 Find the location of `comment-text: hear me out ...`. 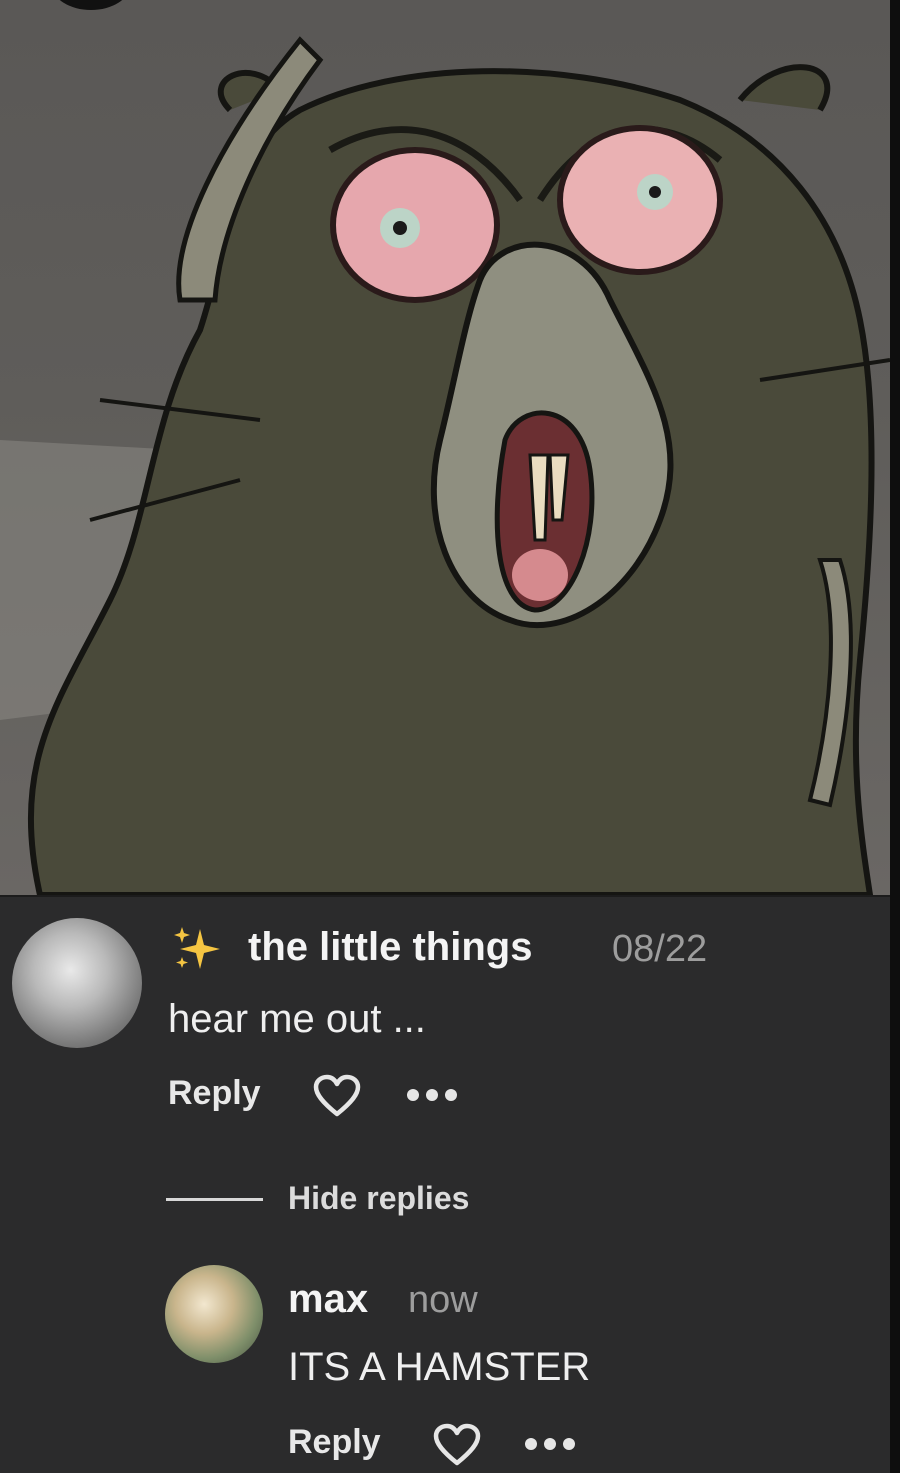

comment-text: hear me out ... is located at coordinates (297, 1019).